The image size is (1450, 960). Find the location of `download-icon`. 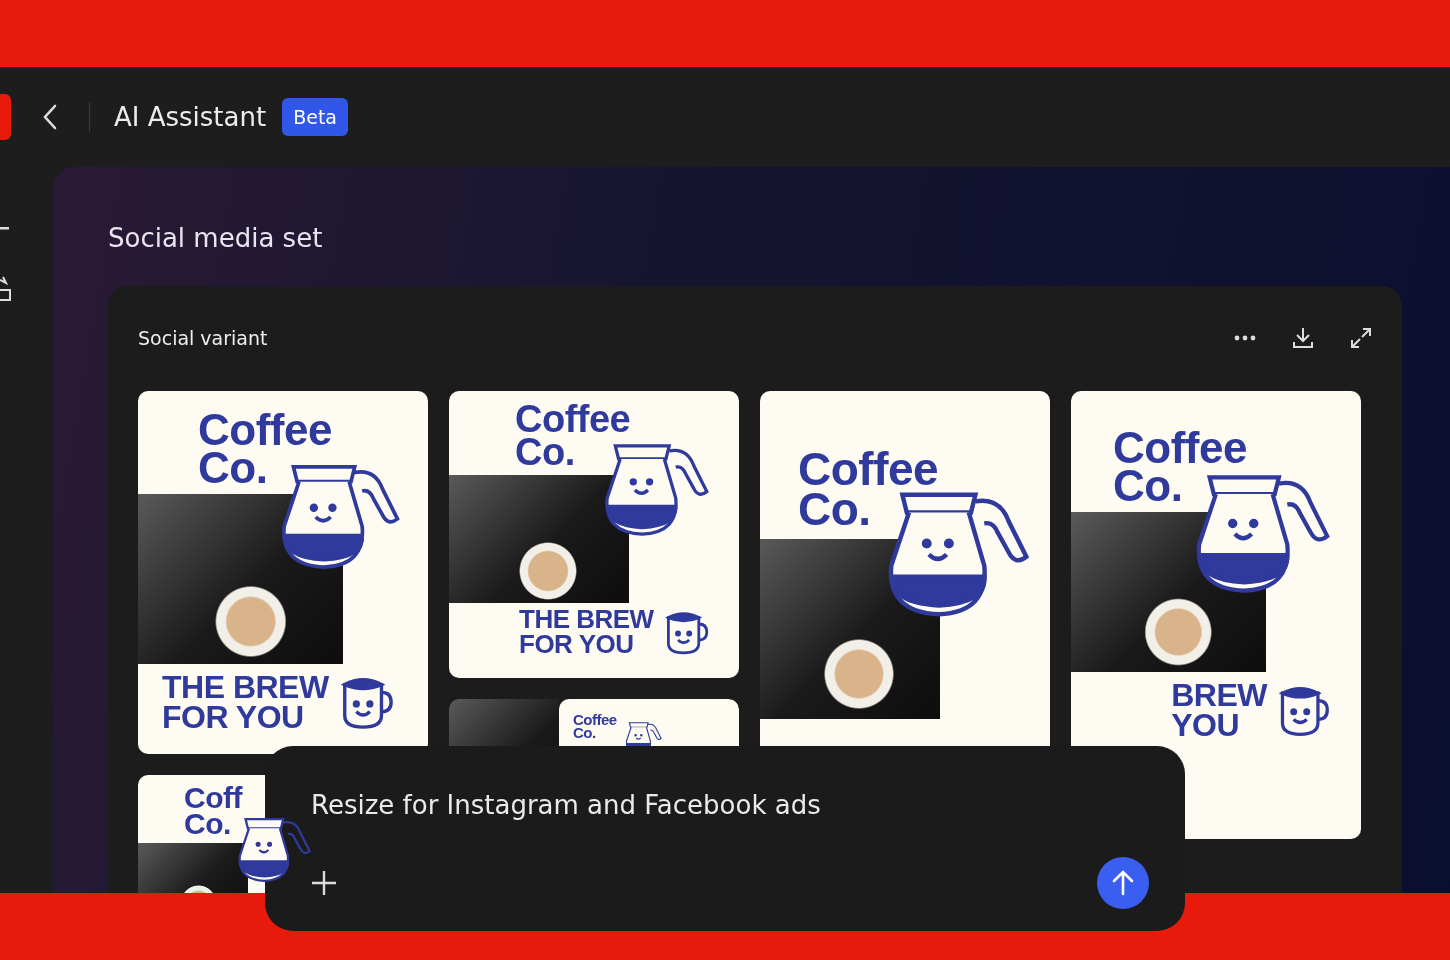

download-icon is located at coordinates (1303, 338).